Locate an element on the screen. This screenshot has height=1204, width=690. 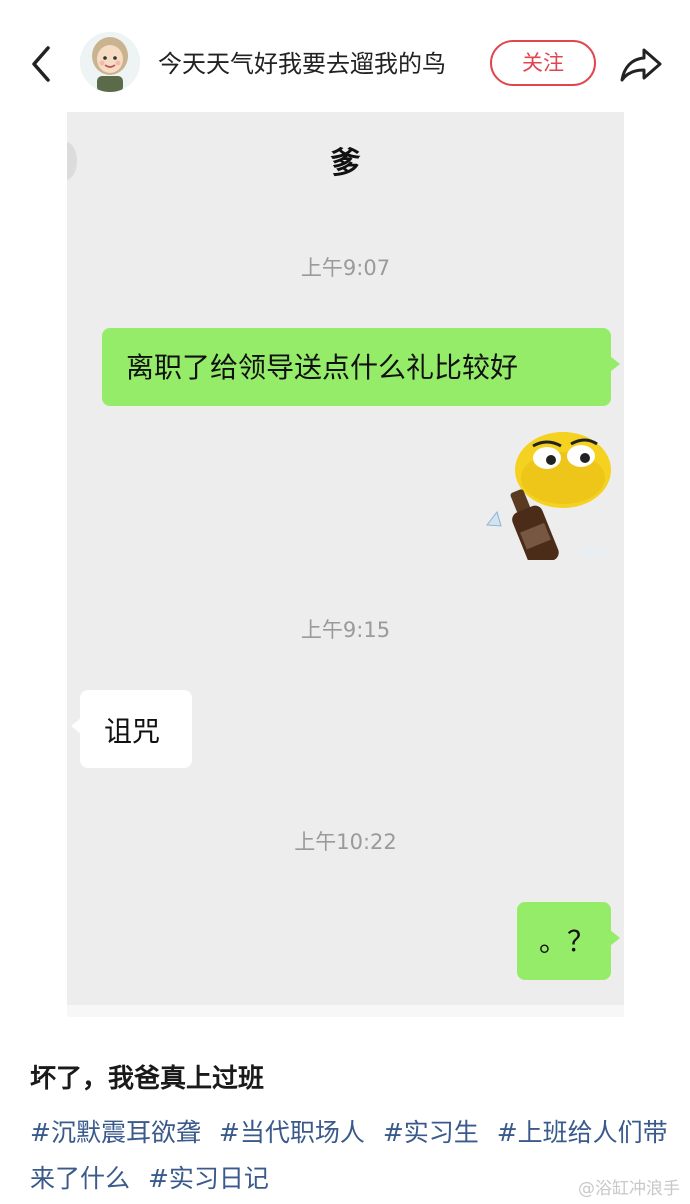
share-arrow-icon is located at coordinates (641, 65).